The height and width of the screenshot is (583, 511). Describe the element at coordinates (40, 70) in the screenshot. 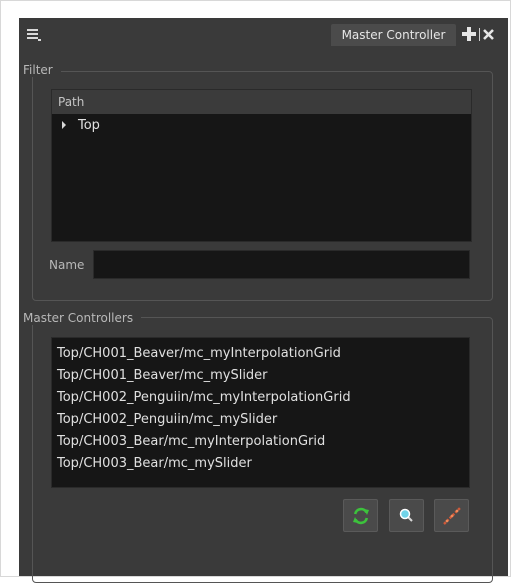

I see `filter-group-title: Filter` at that location.